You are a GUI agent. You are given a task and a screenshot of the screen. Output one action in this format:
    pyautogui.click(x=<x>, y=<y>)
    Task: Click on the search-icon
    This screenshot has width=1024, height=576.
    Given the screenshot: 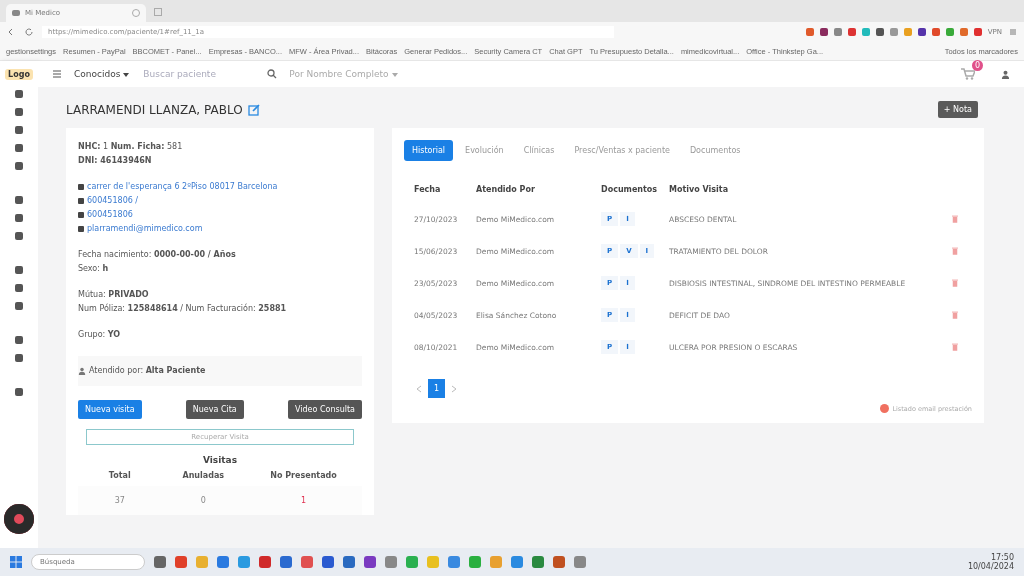 What is the action you would take?
    pyautogui.click(x=272, y=74)
    